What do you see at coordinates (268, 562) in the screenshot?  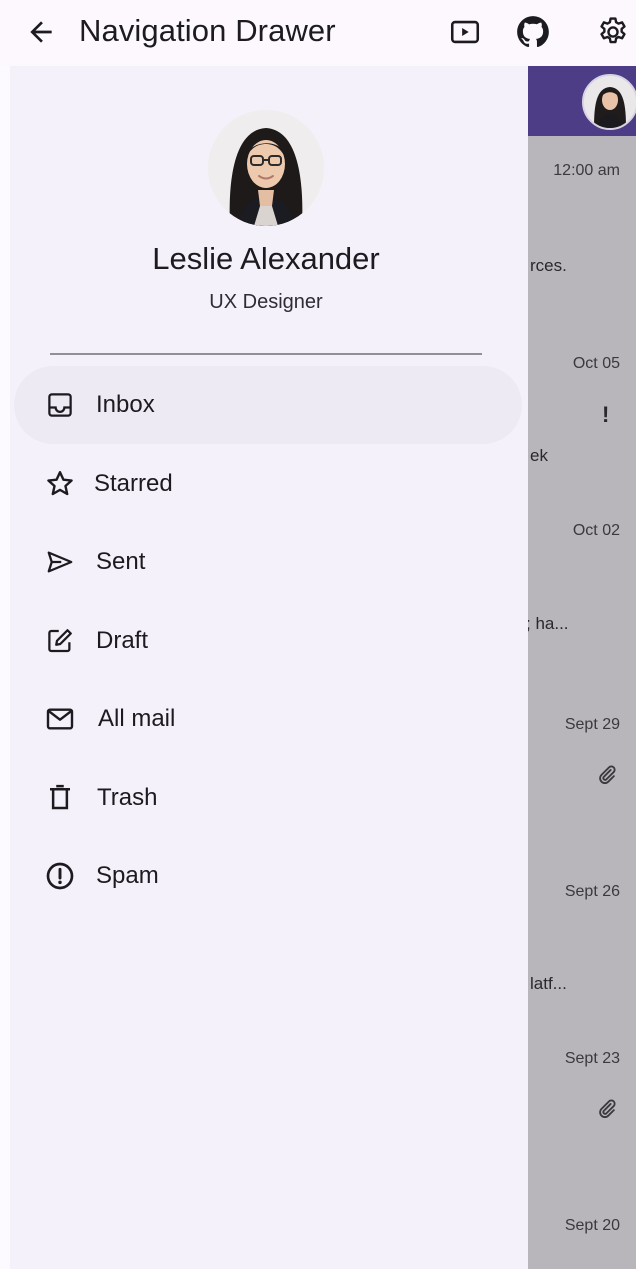 I see `drawer-item-sent: Sent` at bounding box center [268, 562].